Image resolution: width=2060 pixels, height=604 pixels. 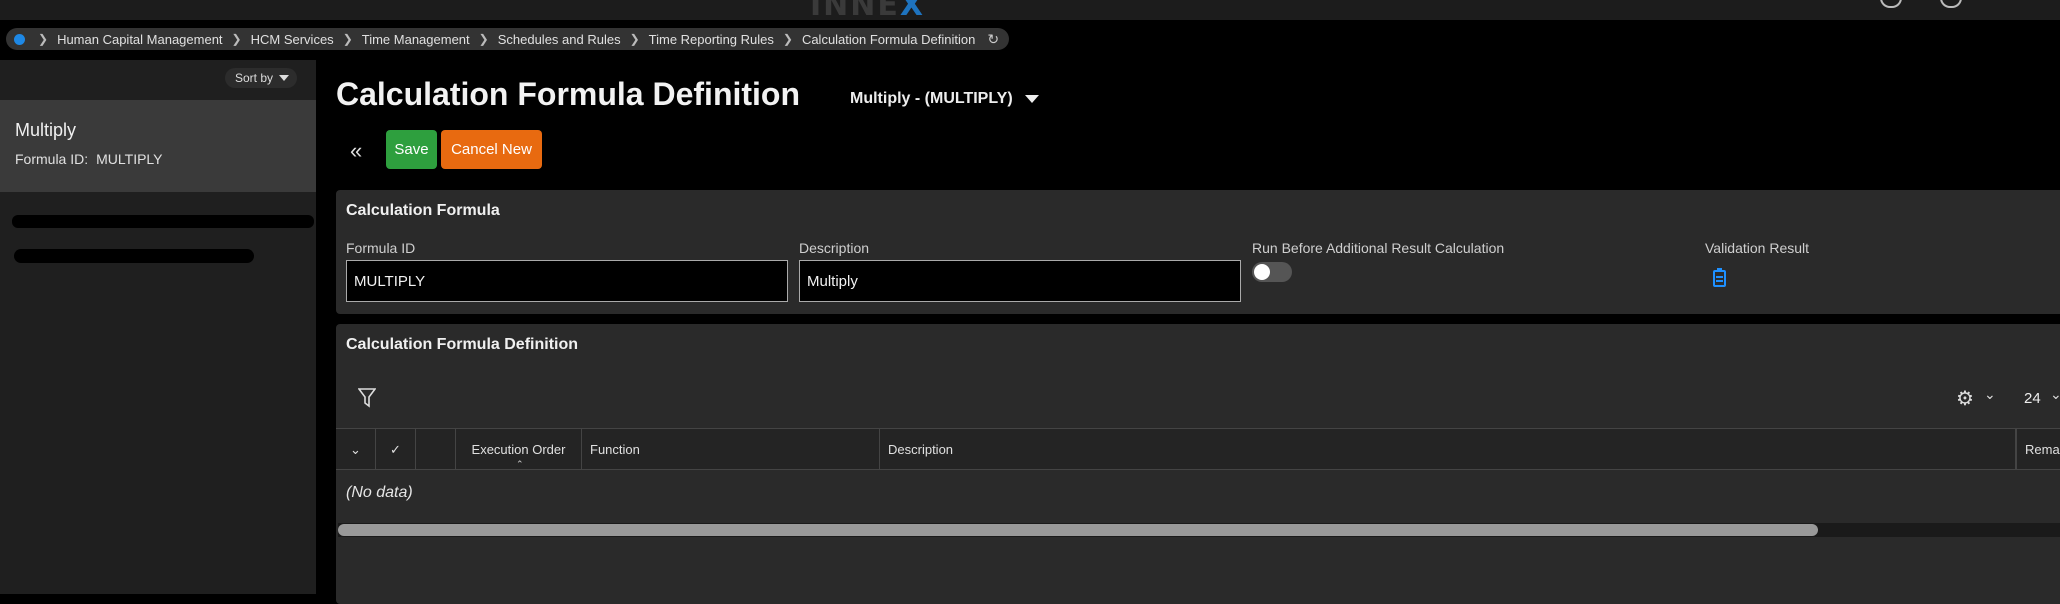 I want to click on horizontal-scrollbar, so click(x=1199, y=530).